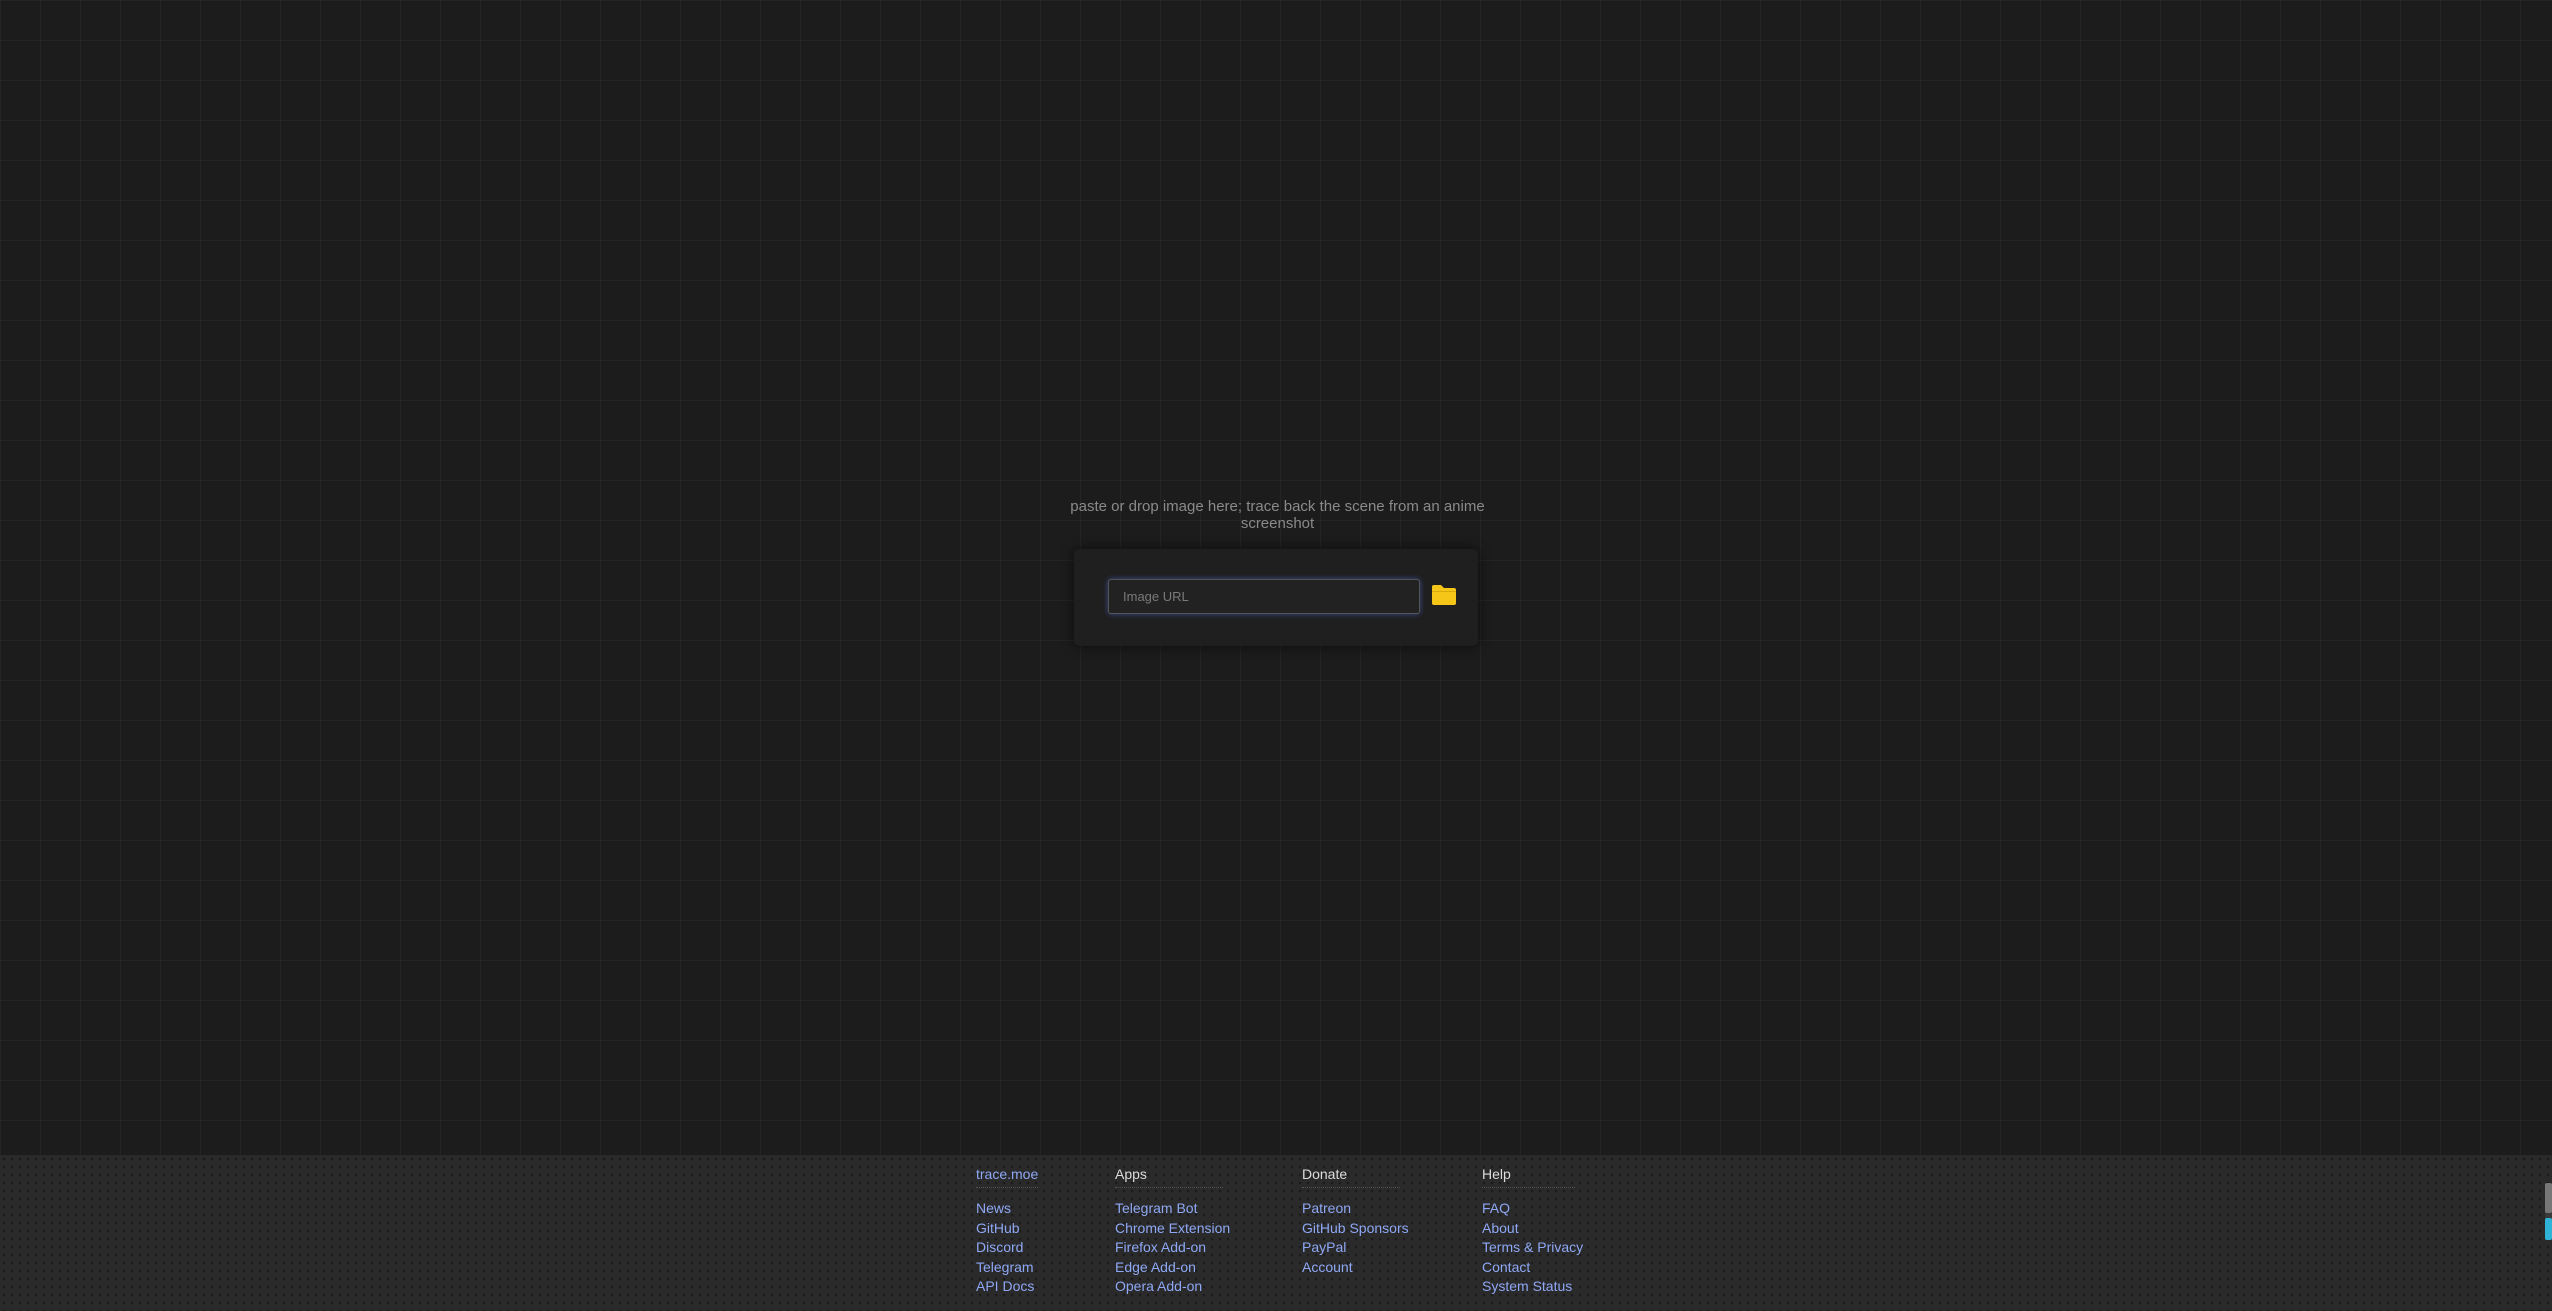  Describe the element at coordinates (1355, 1268) in the screenshot. I see `footer-link-account: Account` at that location.